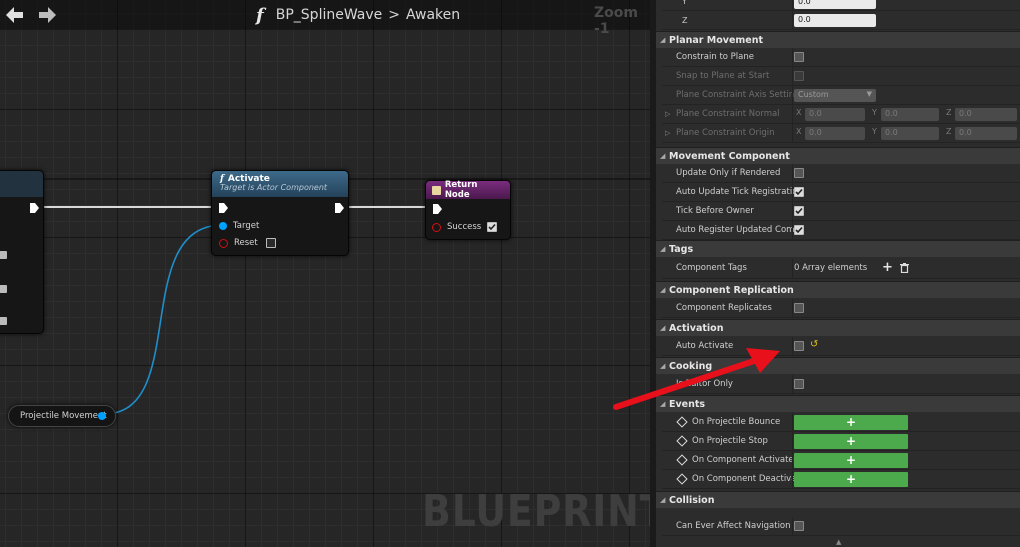 Image resolution: width=1020 pixels, height=547 pixels. I want to click on breadcrumb-blueprint: BP_SplineWave, so click(329, 15).